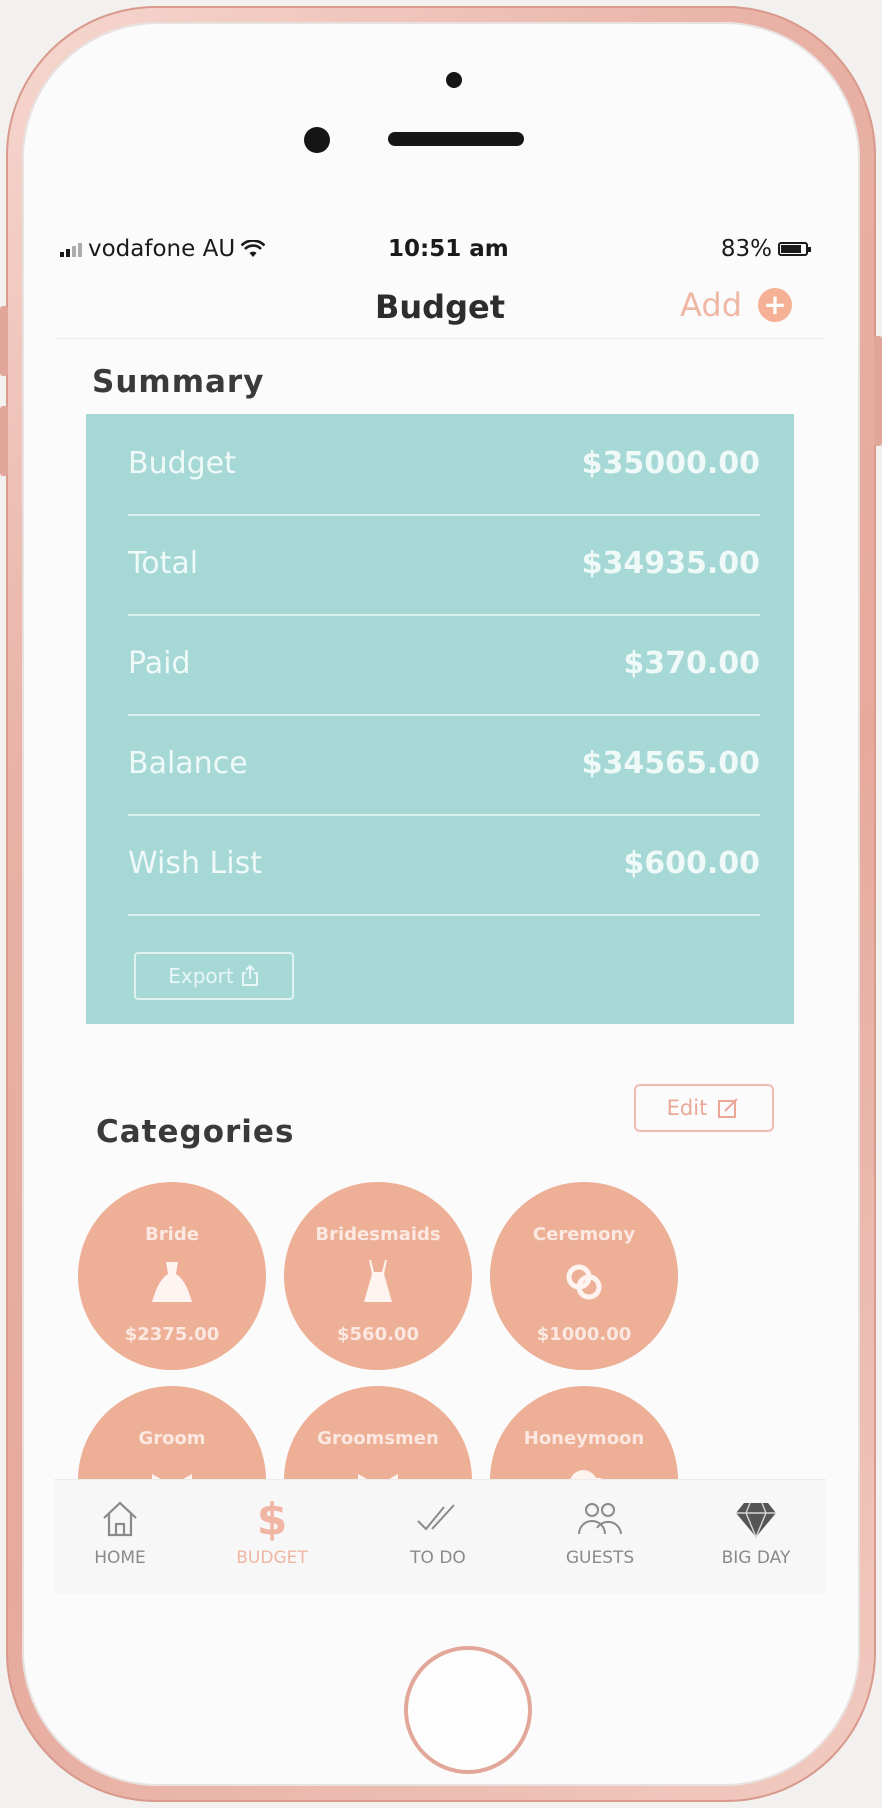 This screenshot has width=882, height=1808. Describe the element at coordinates (691, 863) in the screenshot. I see `summary-value: $600.00` at that location.